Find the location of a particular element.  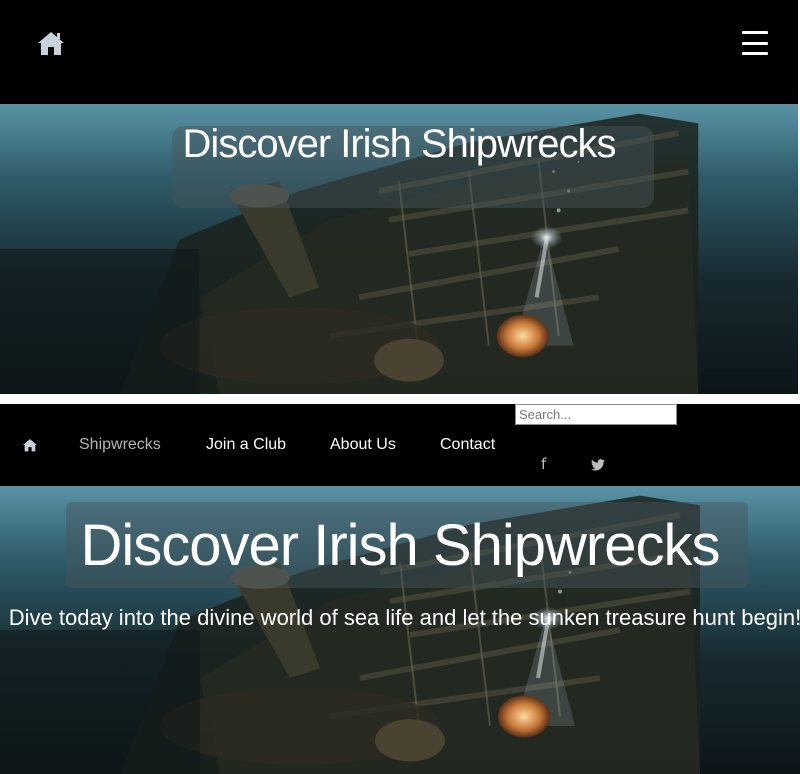

home-icon is located at coordinates (51, 43).